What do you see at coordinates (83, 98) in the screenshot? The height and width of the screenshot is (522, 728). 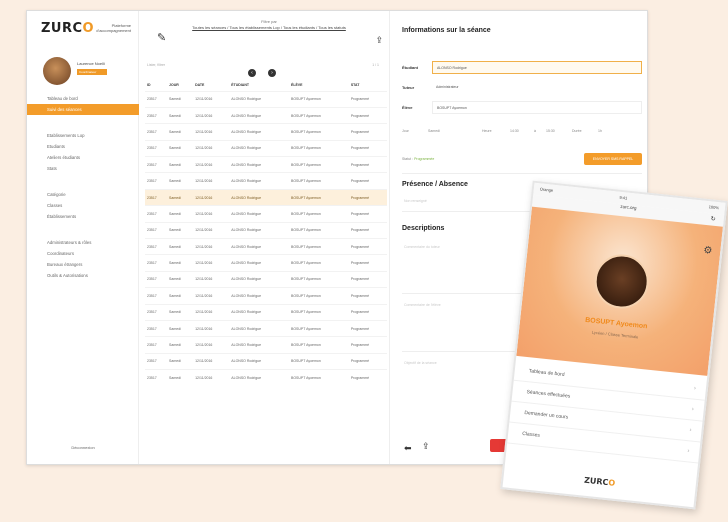 I see `sidebar-item: Tableau de bord` at bounding box center [83, 98].